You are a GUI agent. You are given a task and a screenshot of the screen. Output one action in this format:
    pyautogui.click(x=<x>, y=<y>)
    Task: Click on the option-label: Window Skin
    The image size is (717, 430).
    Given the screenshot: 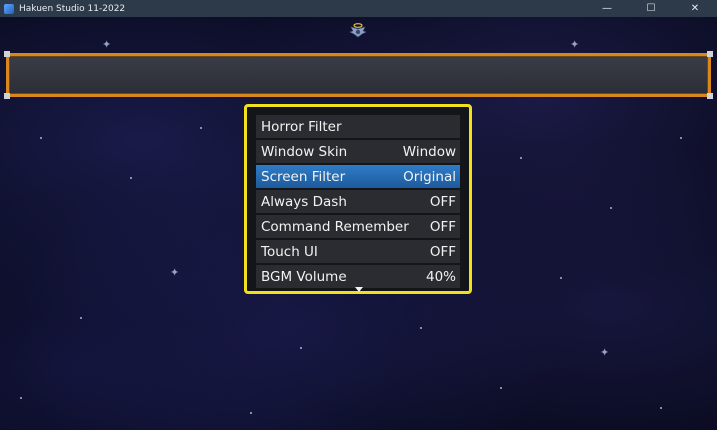 What is the action you would take?
    pyautogui.click(x=304, y=151)
    